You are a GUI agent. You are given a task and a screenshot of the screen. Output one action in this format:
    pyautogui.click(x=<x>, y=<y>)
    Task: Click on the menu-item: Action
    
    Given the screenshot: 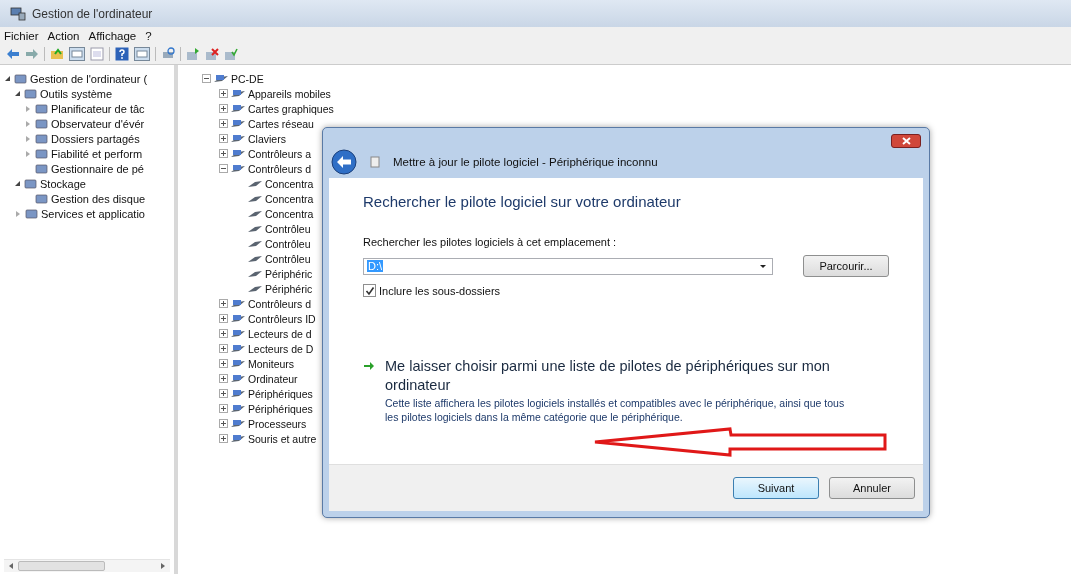 What is the action you would take?
    pyautogui.click(x=63, y=35)
    